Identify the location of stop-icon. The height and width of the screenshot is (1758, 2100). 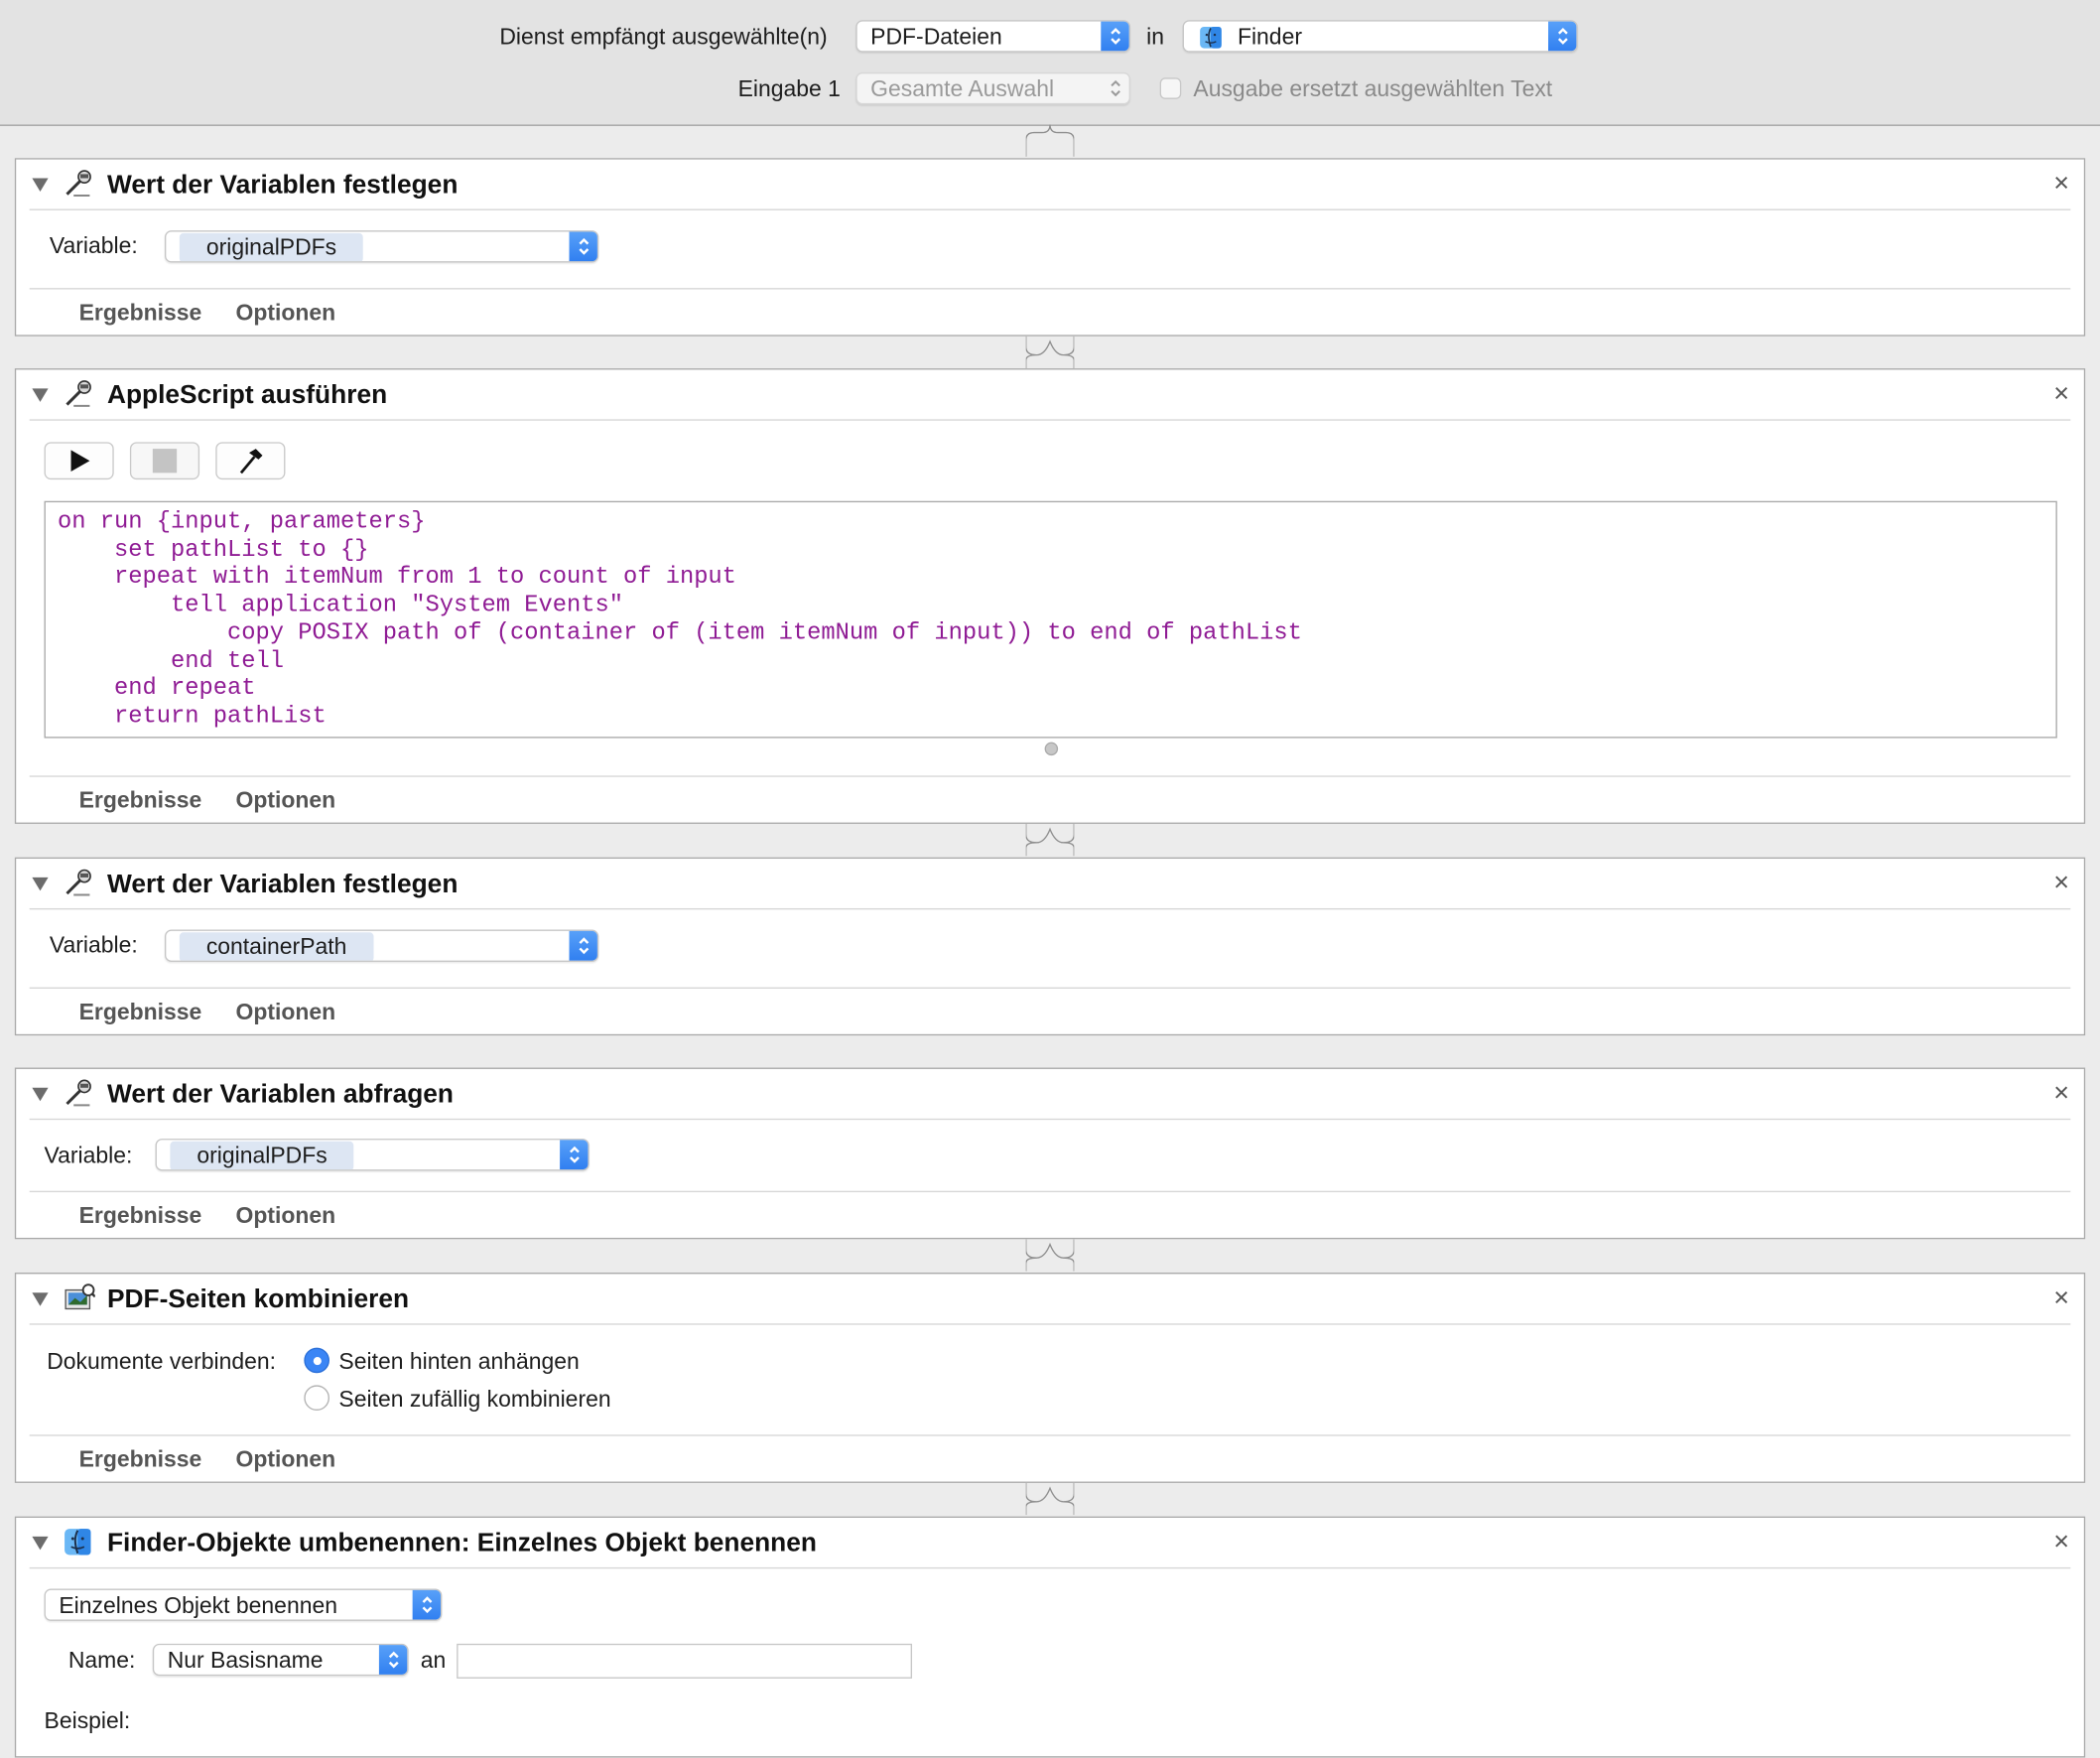
(165, 461).